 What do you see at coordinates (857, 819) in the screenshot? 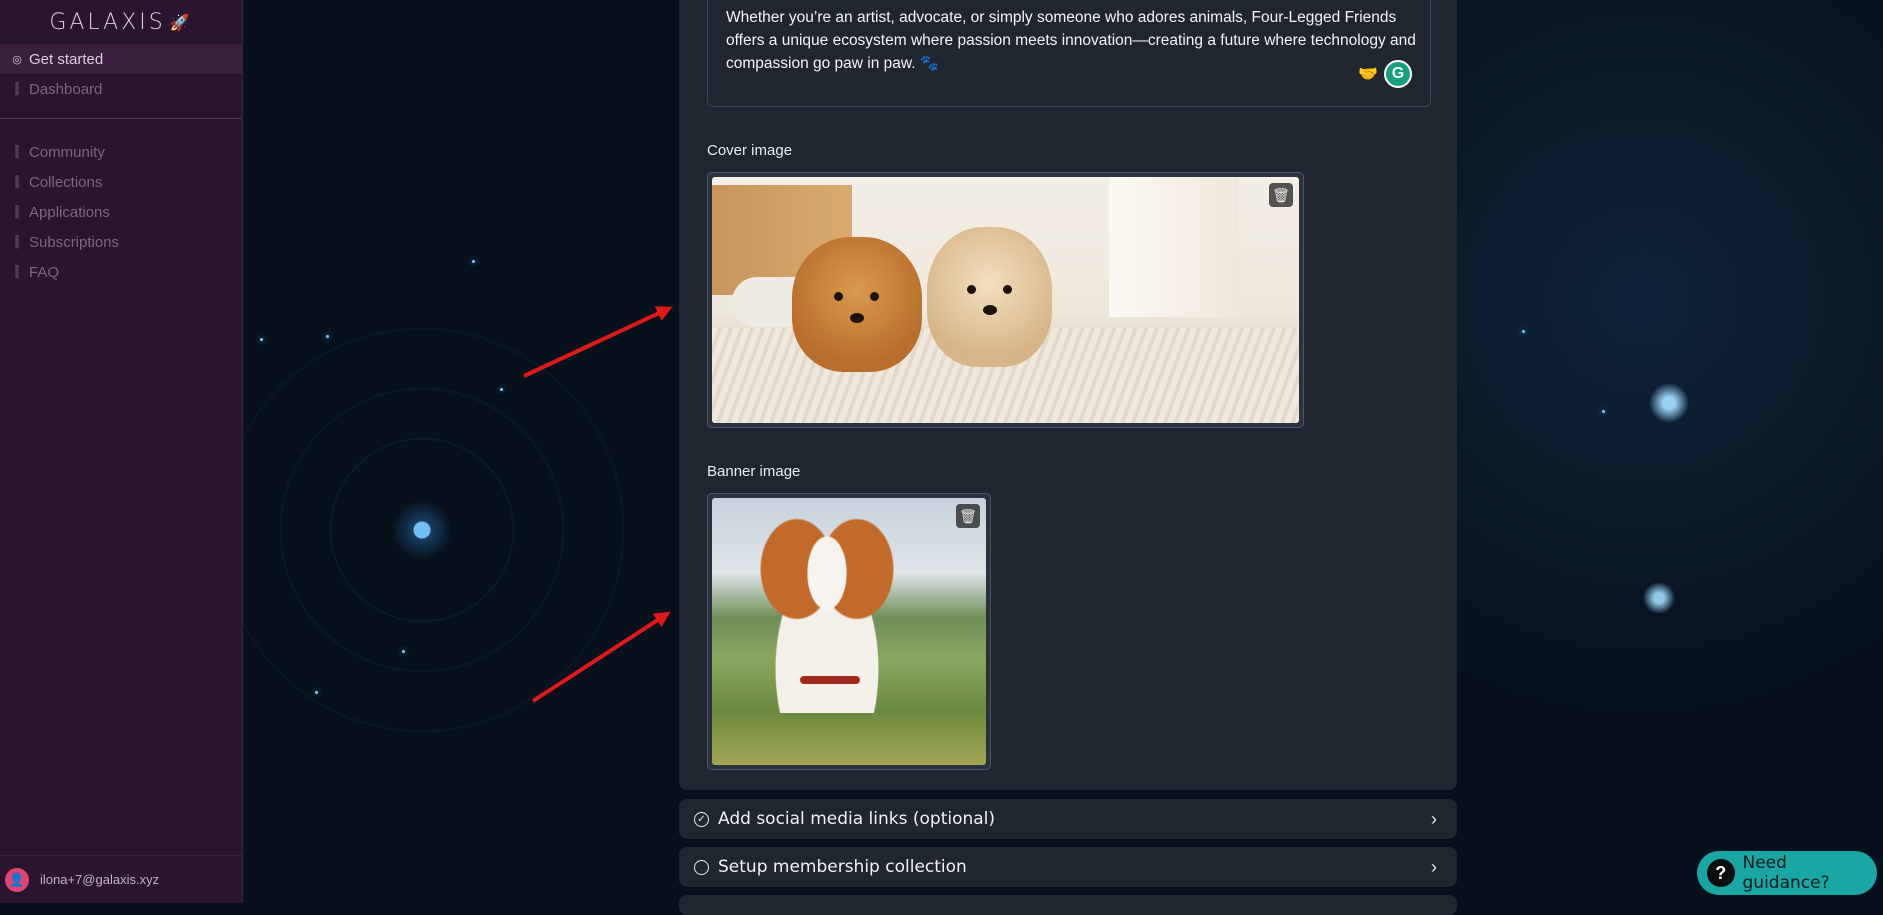
I see `accordion-label: Add social media links (optional)` at bounding box center [857, 819].